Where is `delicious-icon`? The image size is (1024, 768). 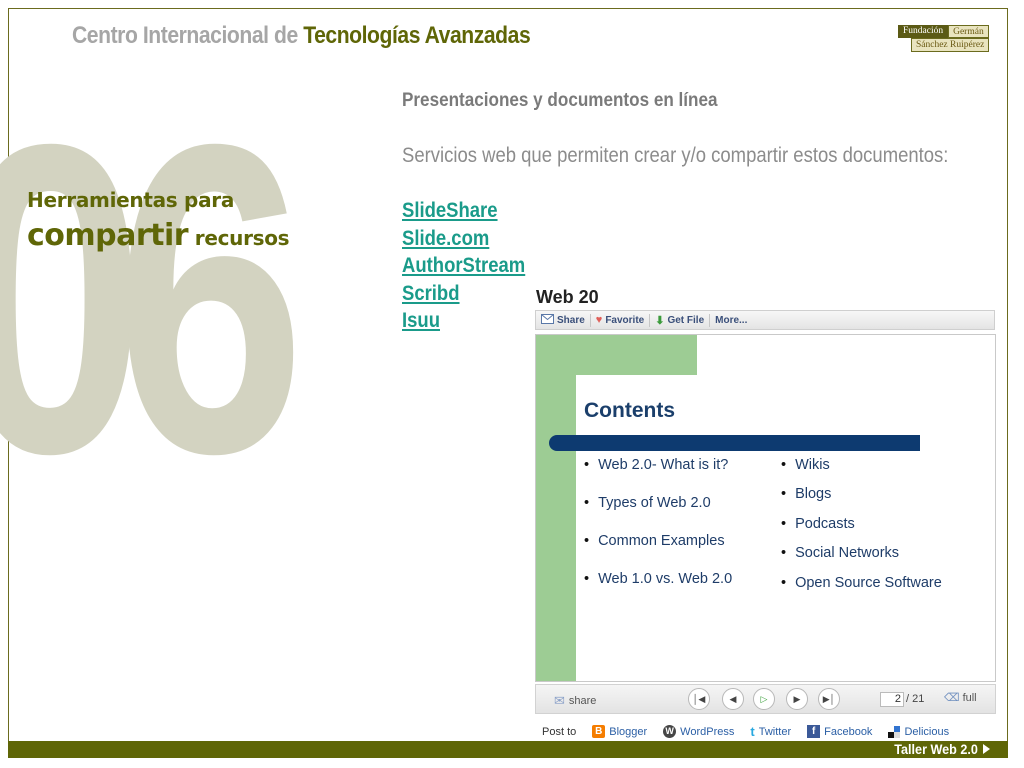
delicious-icon is located at coordinates (894, 731).